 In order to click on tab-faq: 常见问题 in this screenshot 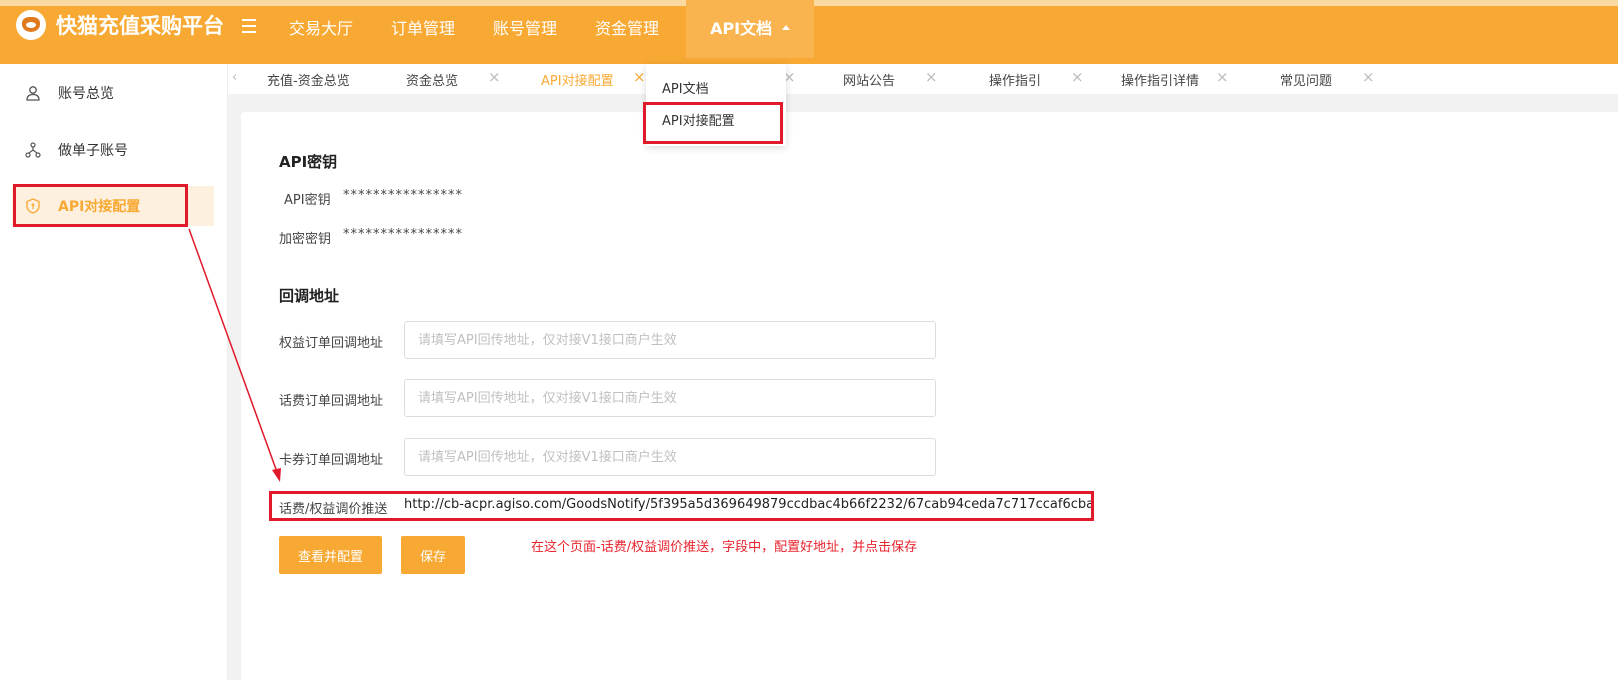, I will do `click(1306, 79)`.